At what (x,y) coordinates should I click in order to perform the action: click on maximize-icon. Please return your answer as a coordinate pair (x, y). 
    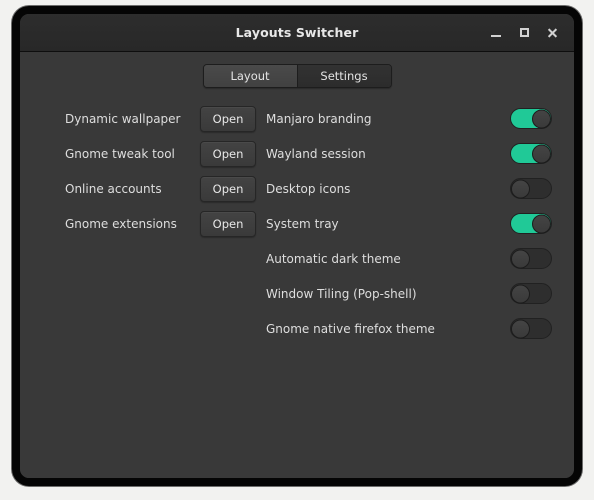
    Looking at the image, I should click on (524, 32).